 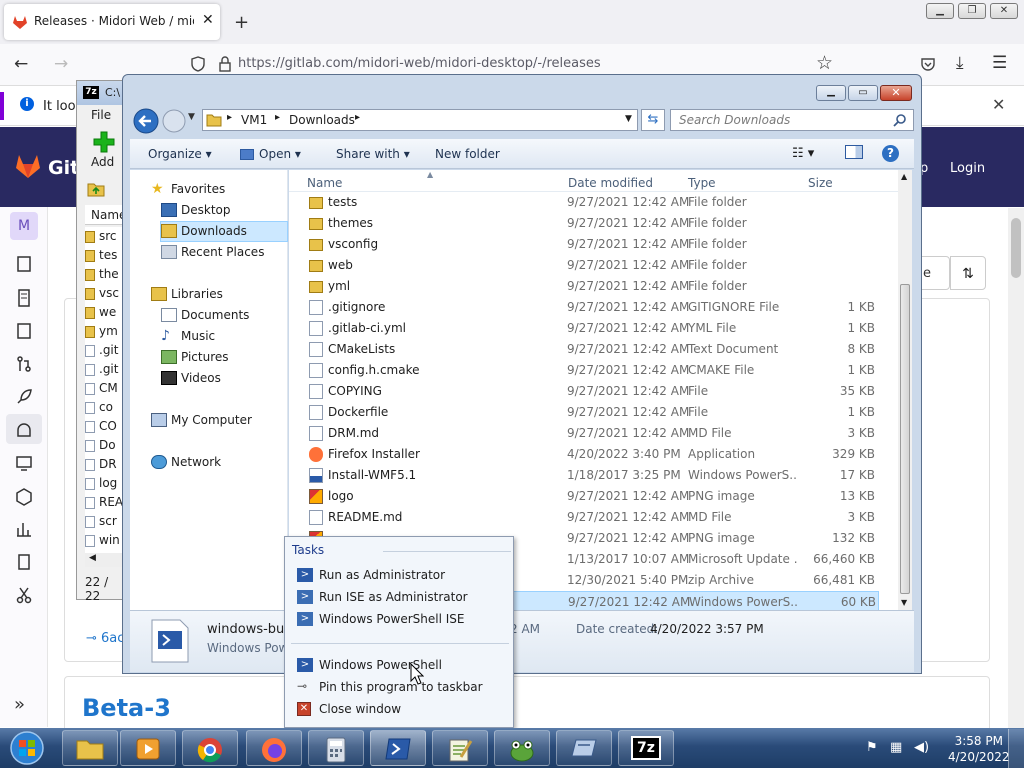 What do you see at coordinates (126, 708) in the screenshot?
I see `release-title-beta3: Beta-3` at bounding box center [126, 708].